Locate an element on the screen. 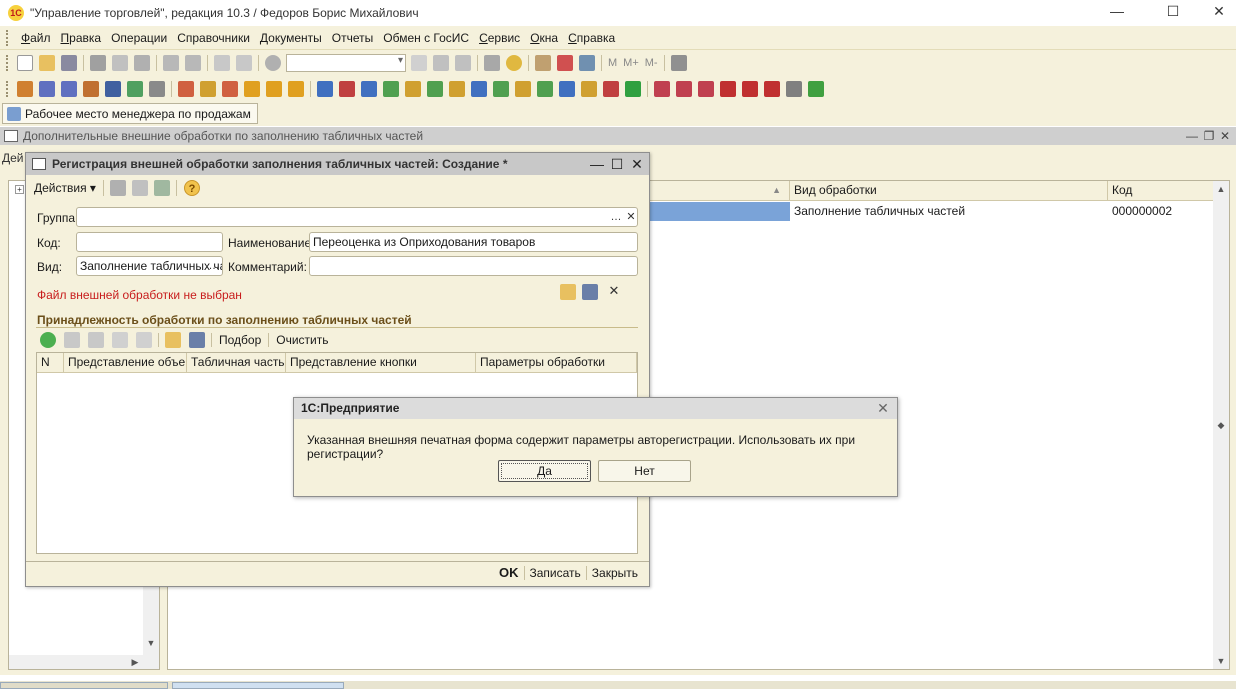 This screenshot has height=689, width=1236. group-field is located at coordinates (357, 217).